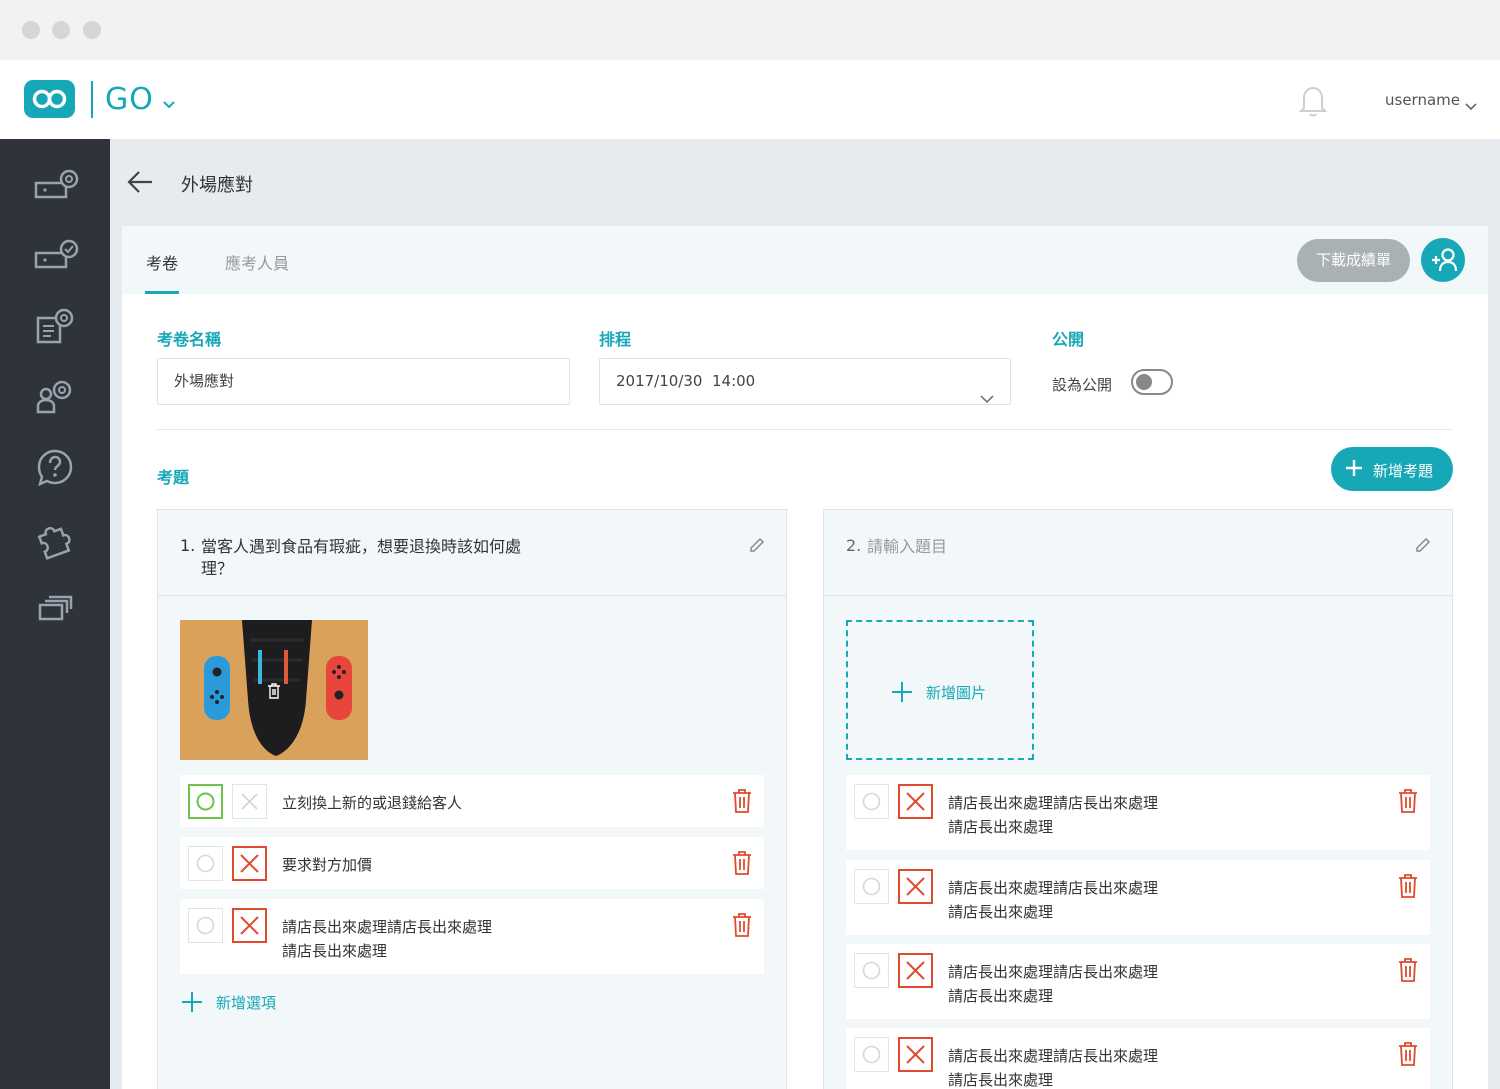 This screenshot has width=1500, height=1089. Describe the element at coordinates (361, 557) in the screenshot. I see `question-text: 當客人遇到食品有瑕疵，想要退換時該如何處理？` at that location.